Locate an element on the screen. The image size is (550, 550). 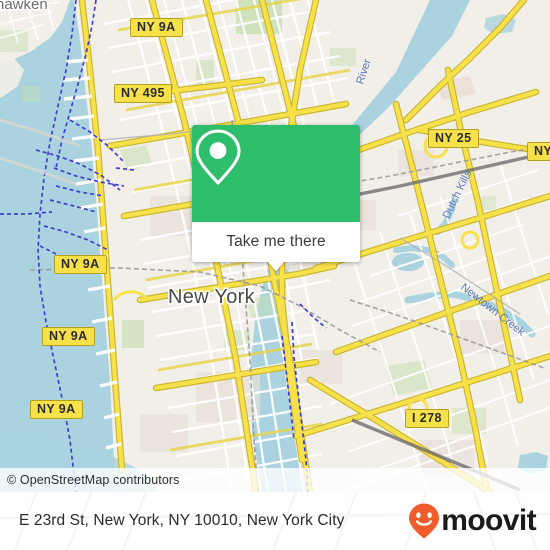
popup-cta-label: Take me there is located at coordinates (276, 241).